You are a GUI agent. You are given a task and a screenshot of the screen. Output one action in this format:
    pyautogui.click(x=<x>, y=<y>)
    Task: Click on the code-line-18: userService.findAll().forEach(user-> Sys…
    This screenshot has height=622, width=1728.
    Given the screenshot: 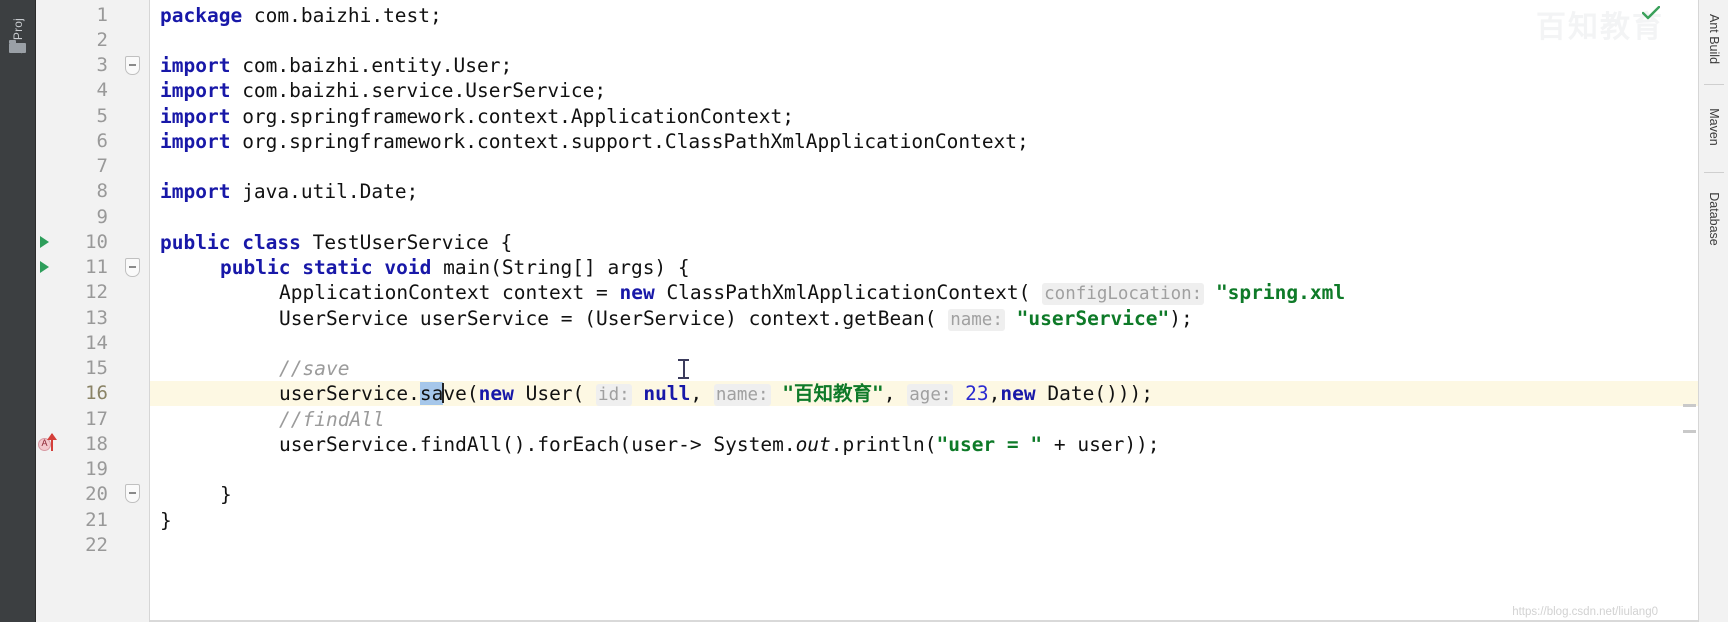 What is the action you would take?
    pyautogui.click(x=719, y=444)
    